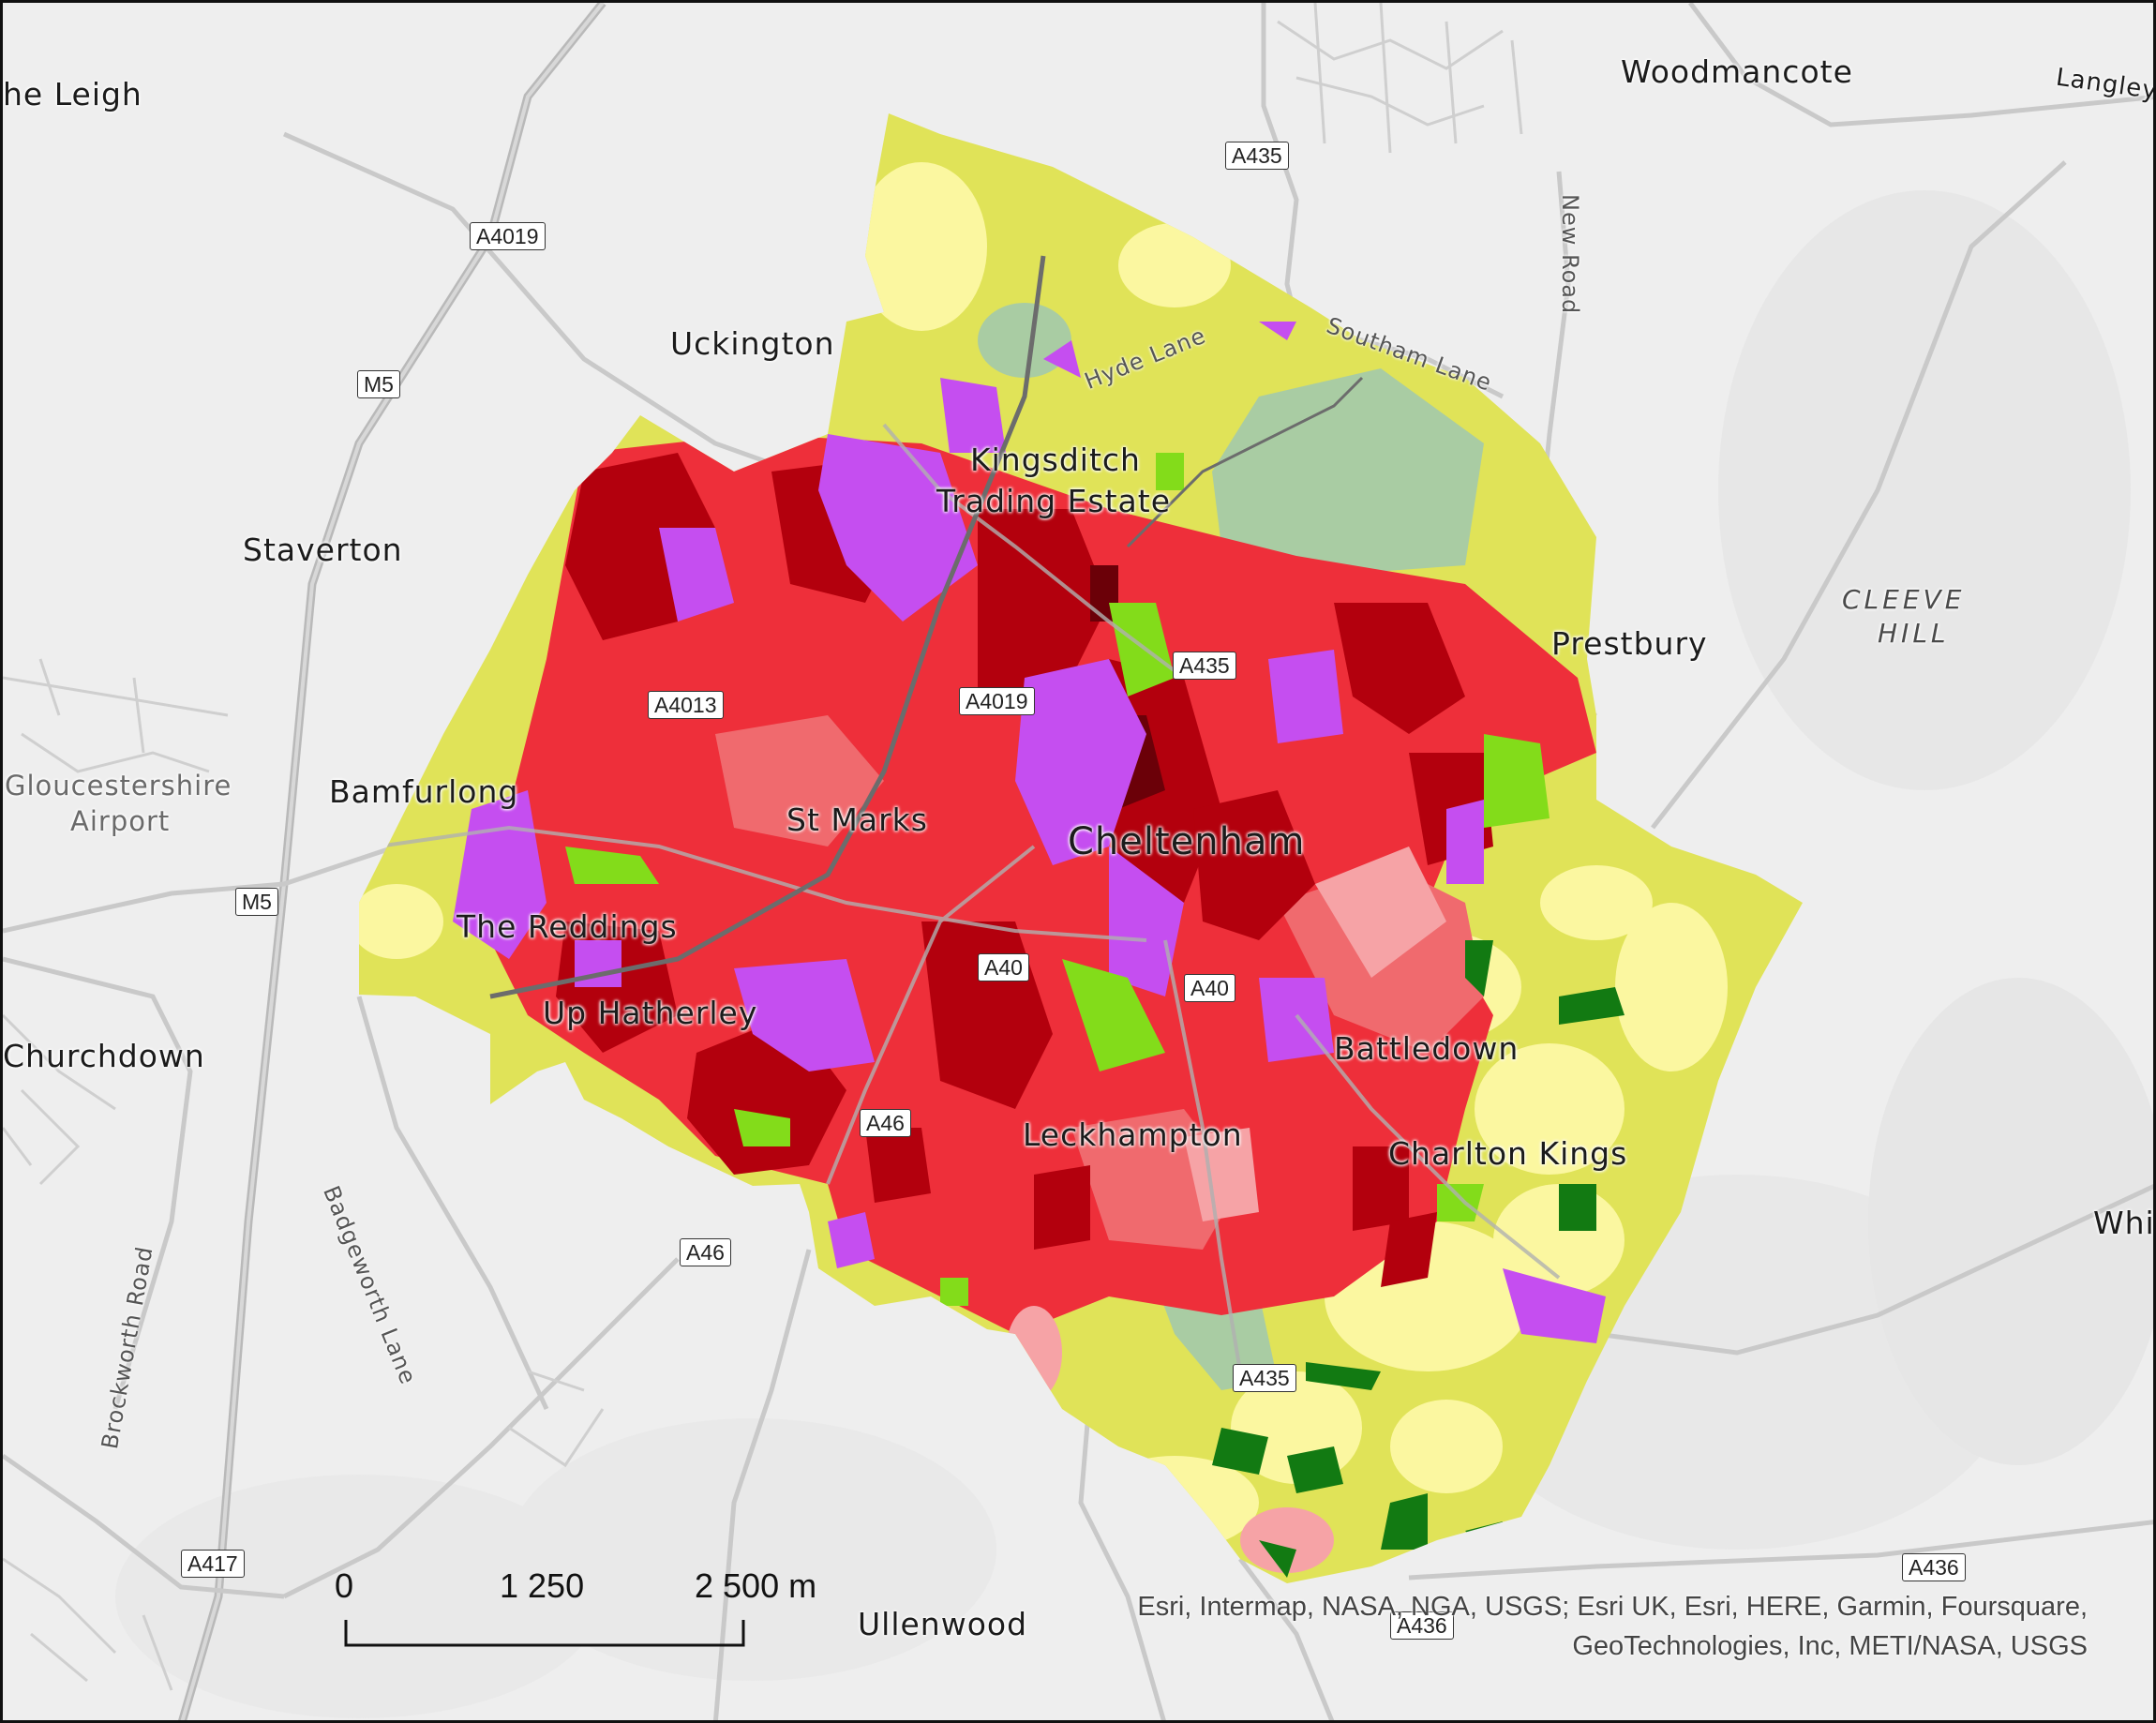  Describe the element at coordinates (424, 792) in the screenshot. I see `place-label-bamfurlong: Bamfurlong` at that location.